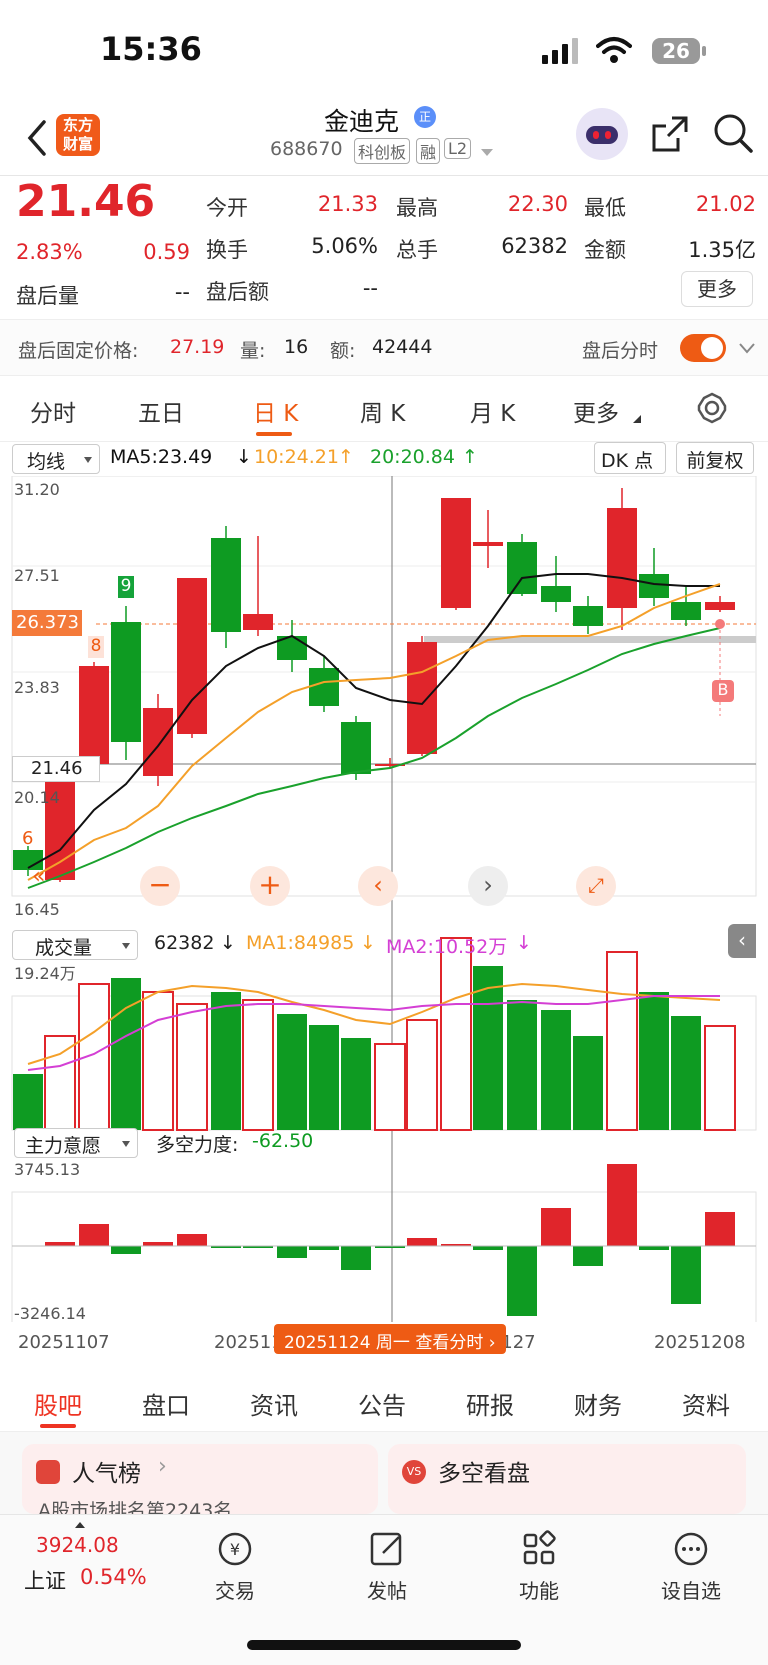 The height and width of the screenshot is (1665, 768). What do you see at coordinates (384, 1261) in the screenshot?
I see `force-pane-frame` at bounding box center [384, 1261].